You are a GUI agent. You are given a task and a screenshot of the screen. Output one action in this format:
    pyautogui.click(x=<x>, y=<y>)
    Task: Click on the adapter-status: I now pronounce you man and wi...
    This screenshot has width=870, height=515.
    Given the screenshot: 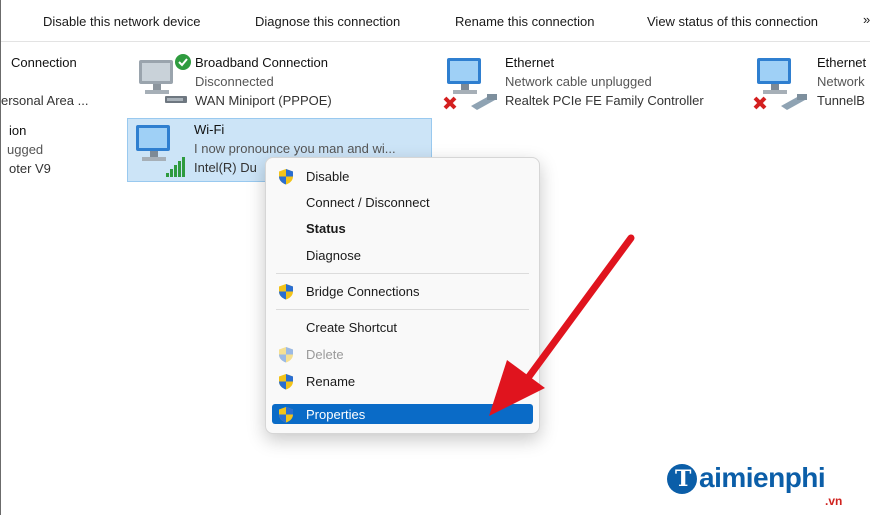 What is the action you would take?
    pyautogui.click(x=295, y=148)
    